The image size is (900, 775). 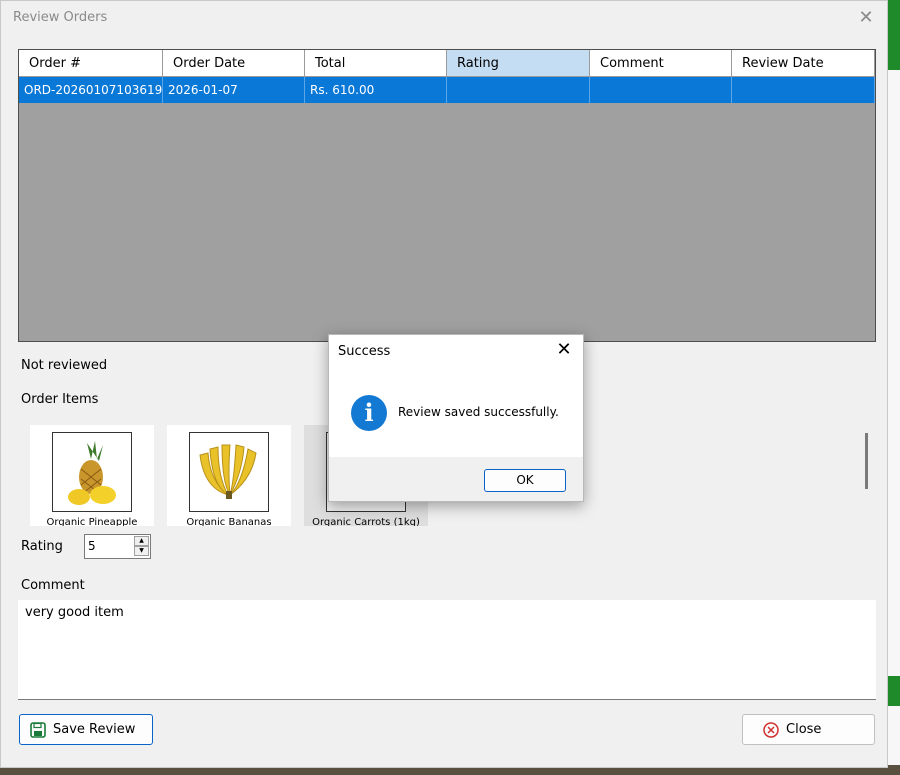 I want to click on background-button, so click(x=894, y=691).